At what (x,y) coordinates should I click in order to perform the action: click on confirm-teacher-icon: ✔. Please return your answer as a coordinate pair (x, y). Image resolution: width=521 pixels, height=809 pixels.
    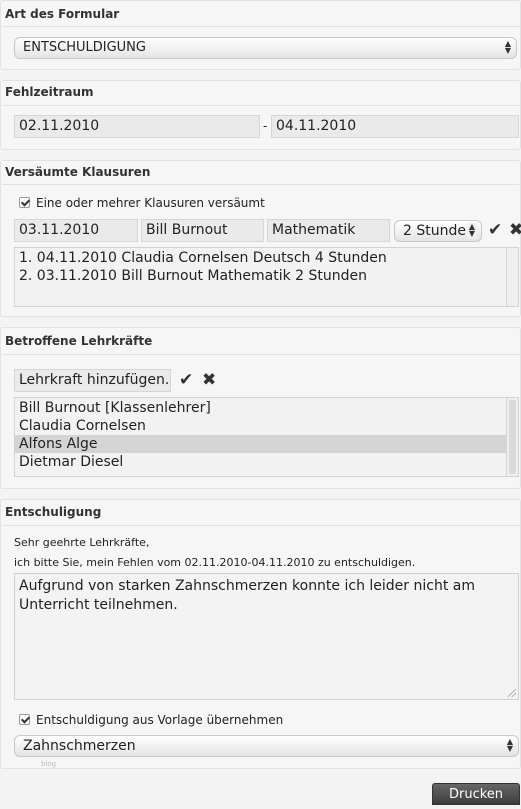
    Looking at the image, I should click on (186, 380).